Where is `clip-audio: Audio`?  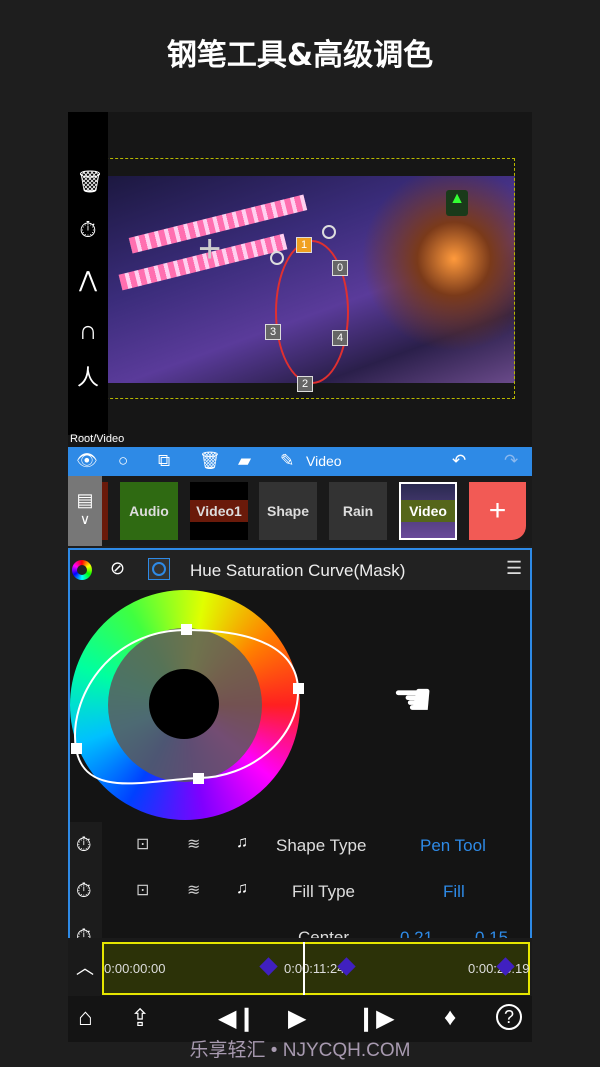 clip-audio: Audio is located at coordinates (149, 511).